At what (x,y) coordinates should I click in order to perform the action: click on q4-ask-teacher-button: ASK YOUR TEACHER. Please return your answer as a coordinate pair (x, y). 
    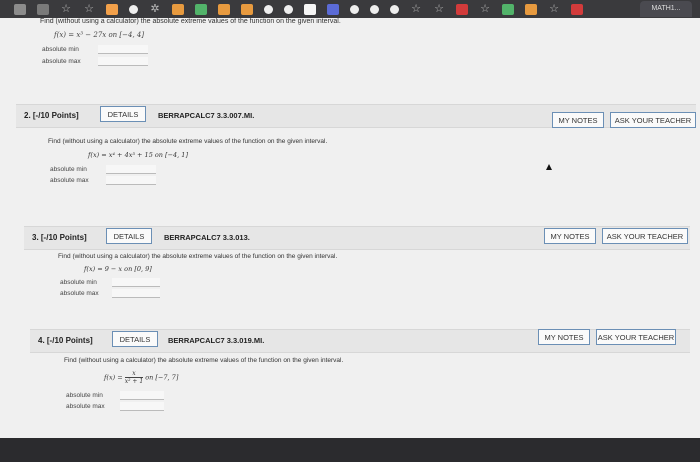
    Looking at the image, I should click on (636, 337).